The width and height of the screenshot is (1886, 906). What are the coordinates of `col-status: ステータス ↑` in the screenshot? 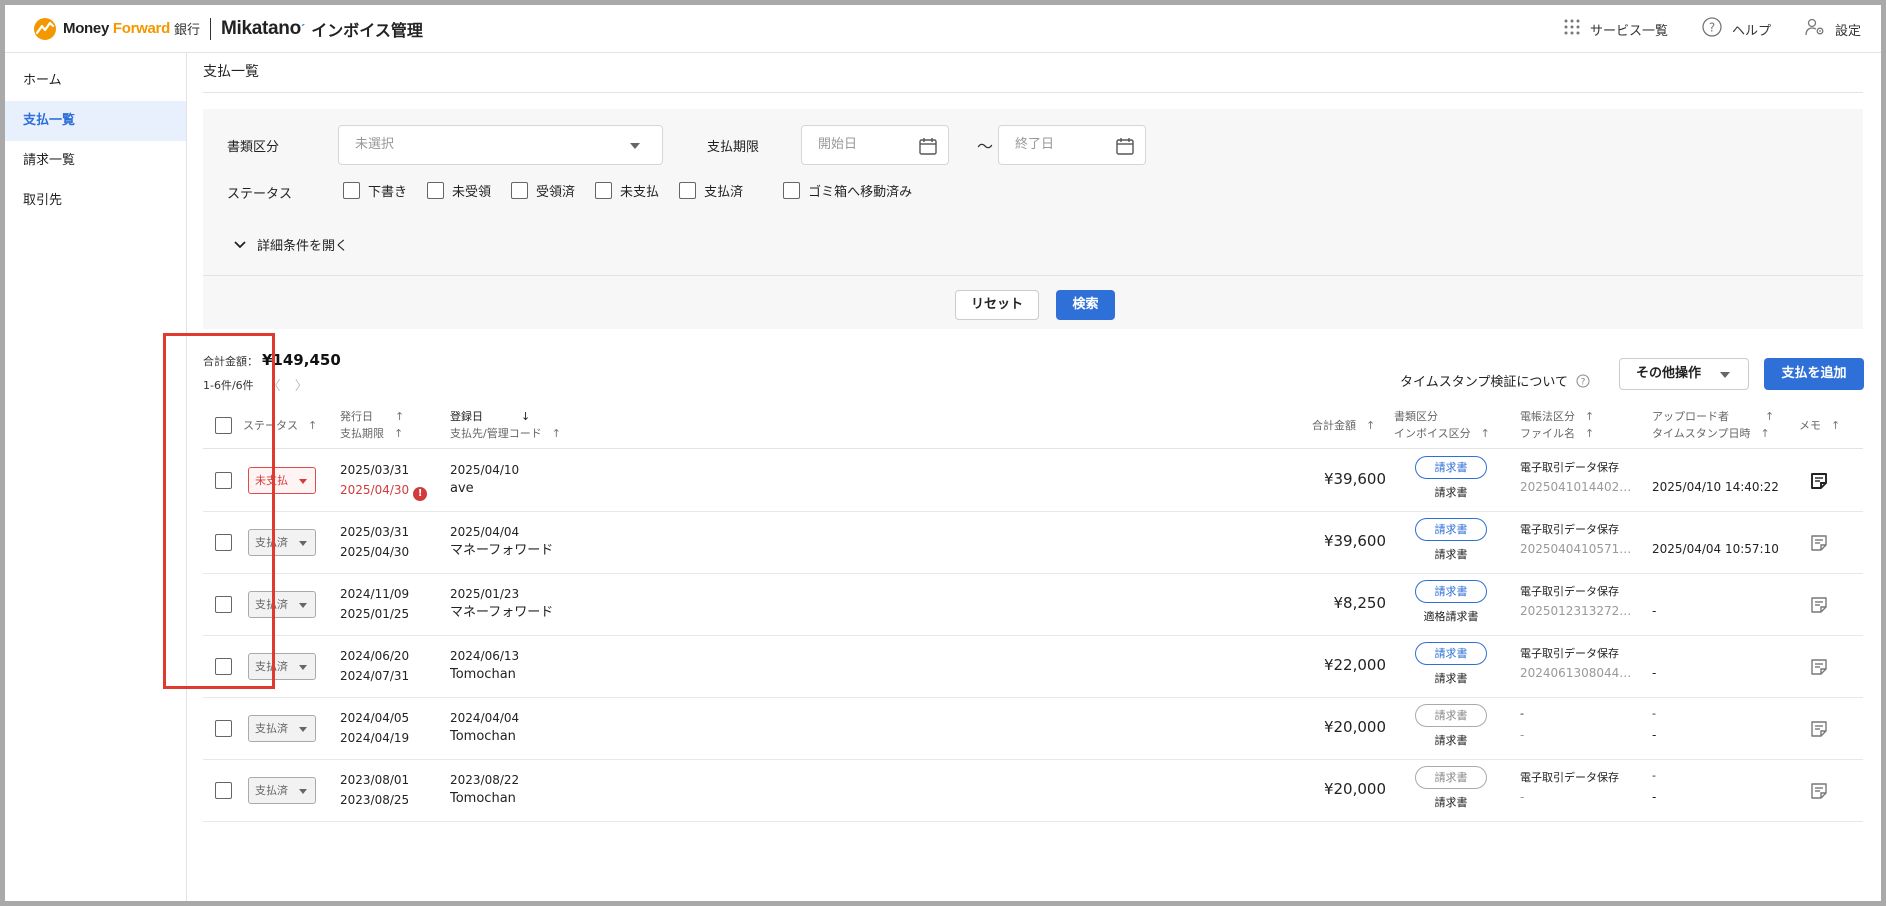 It's located at (280, 425).